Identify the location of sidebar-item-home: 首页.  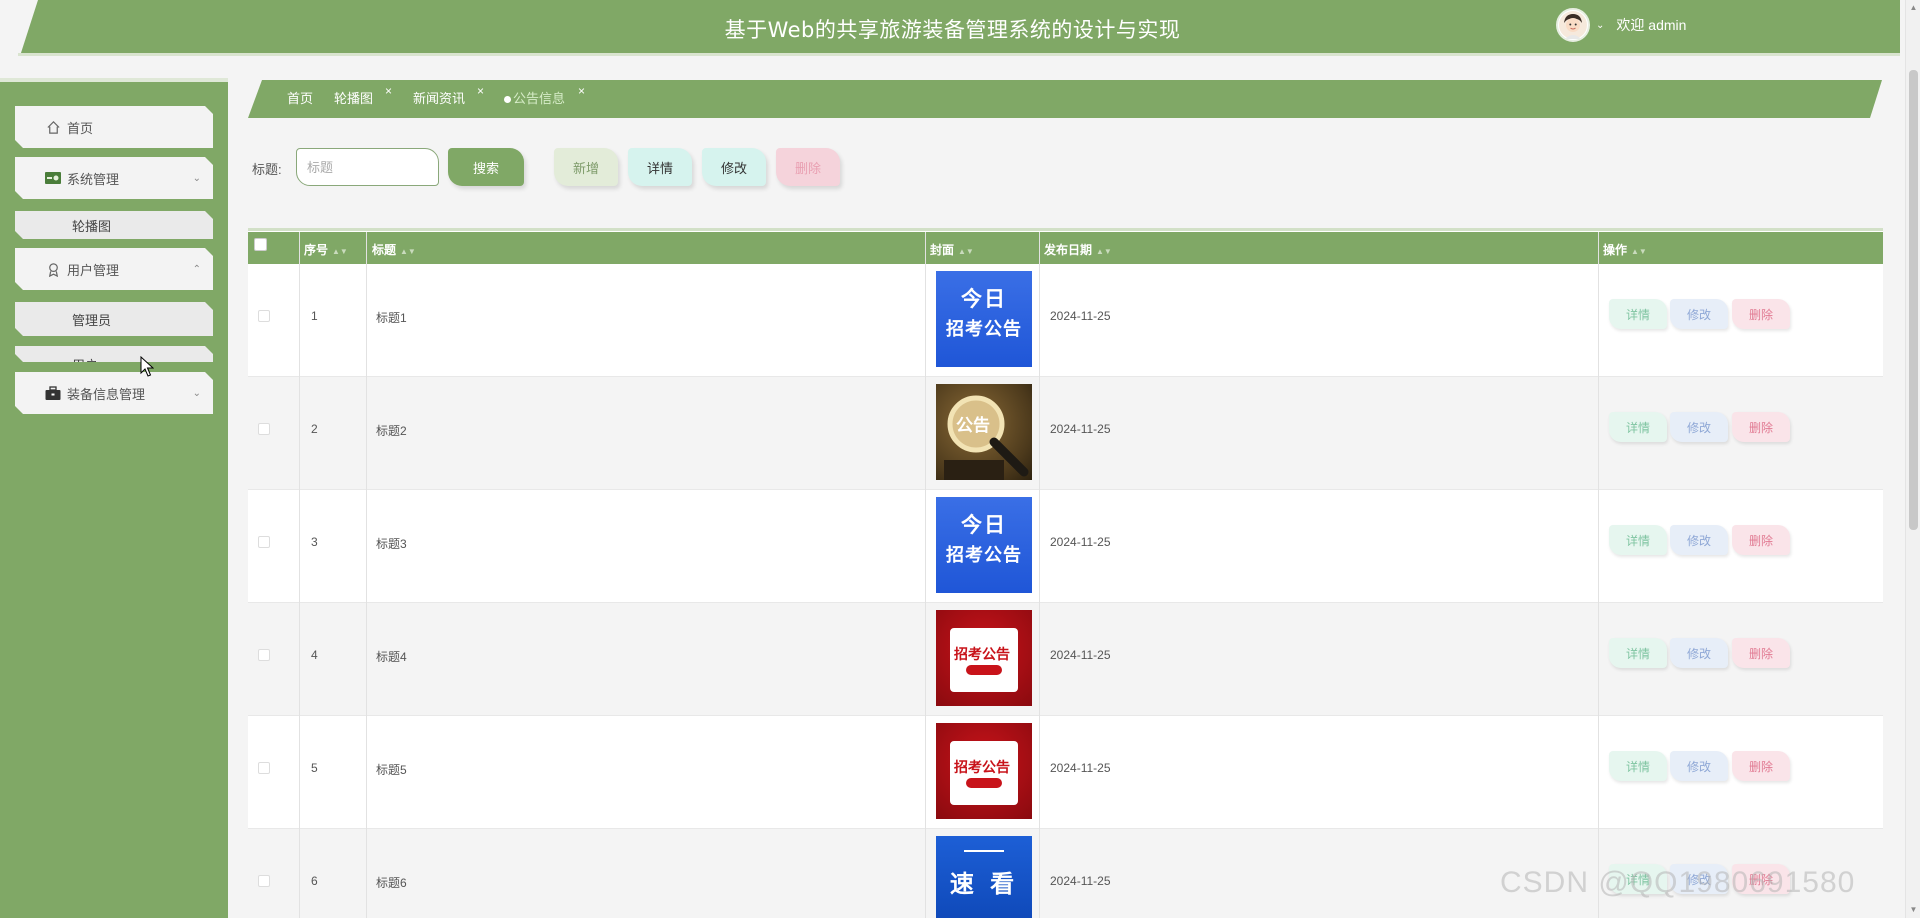
(114, 127).